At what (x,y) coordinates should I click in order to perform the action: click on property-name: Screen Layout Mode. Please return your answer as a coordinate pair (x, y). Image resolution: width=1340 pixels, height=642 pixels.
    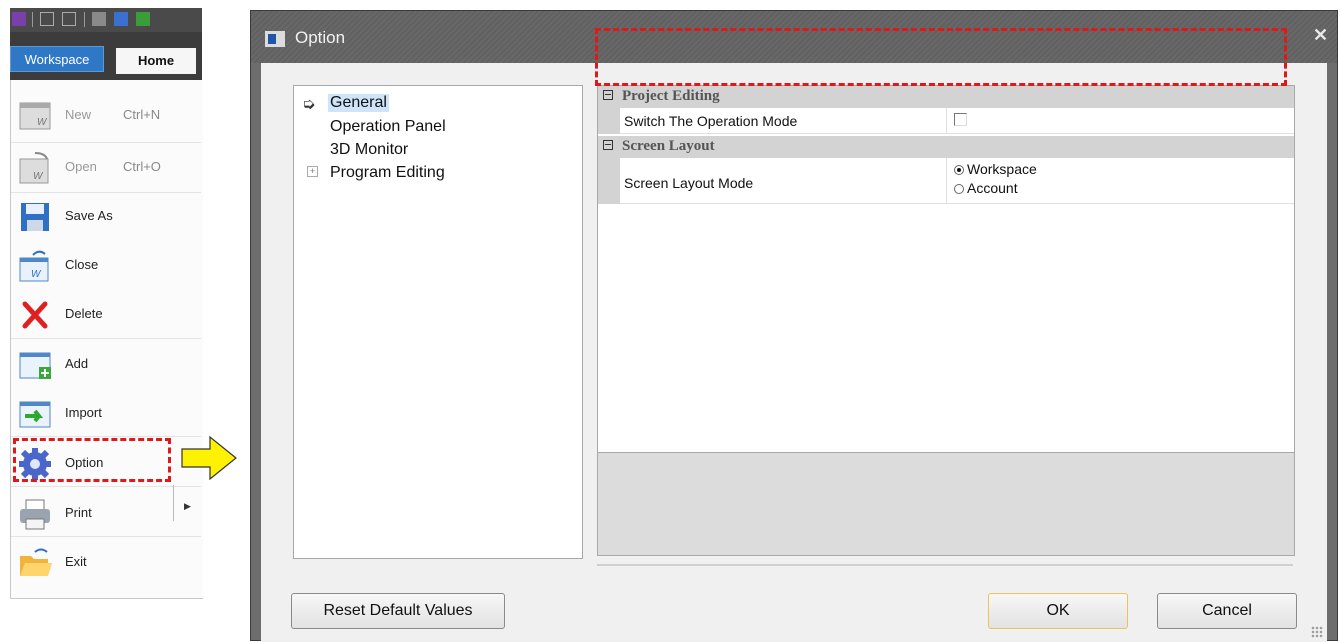
    Looking at the image, I should click on (689, 183).